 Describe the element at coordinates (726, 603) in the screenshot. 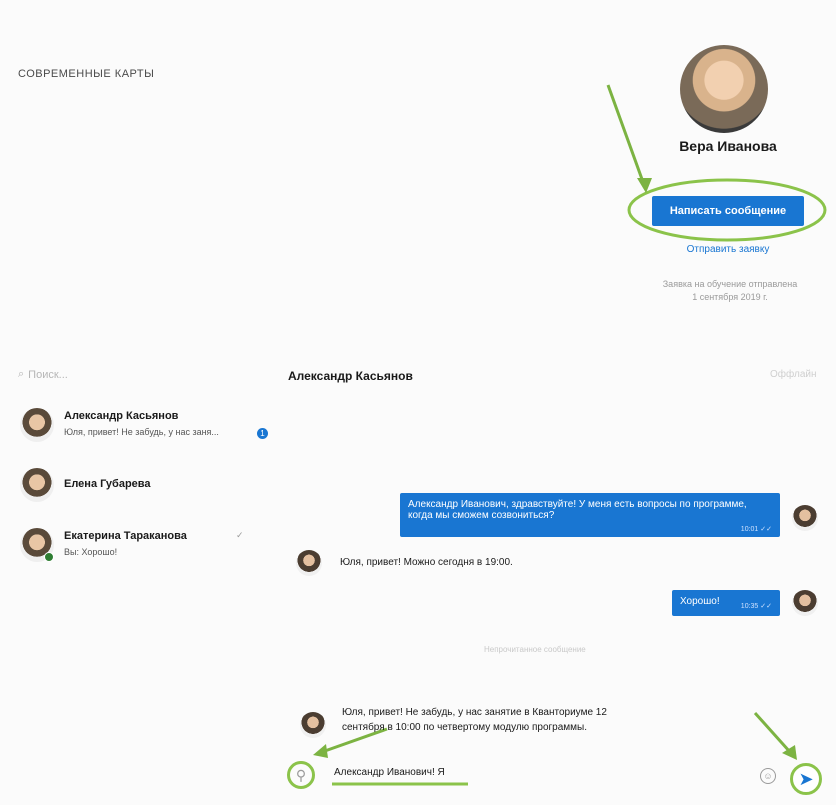

I see `message-outgoing: Хорошо! 10:35 ✓✓` at that location.